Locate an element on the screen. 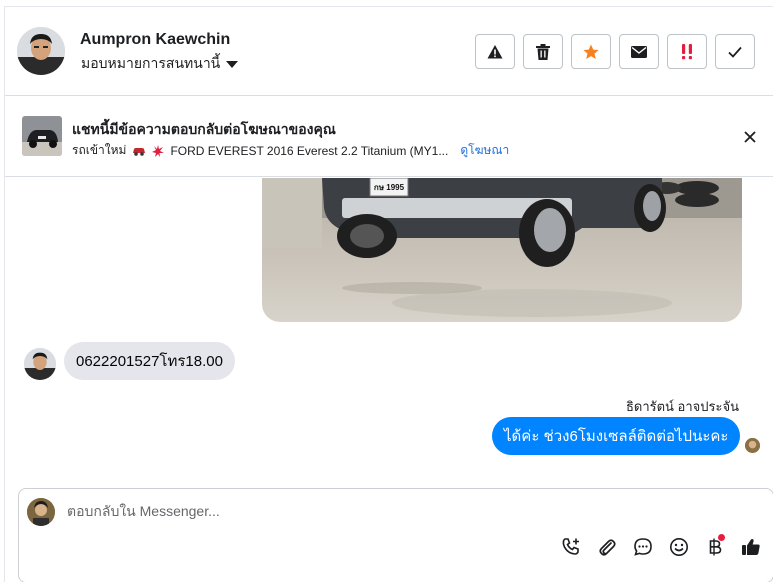 The width and height of the screenshot is (773, 582). close-icon is located at coordinates (750, 137).